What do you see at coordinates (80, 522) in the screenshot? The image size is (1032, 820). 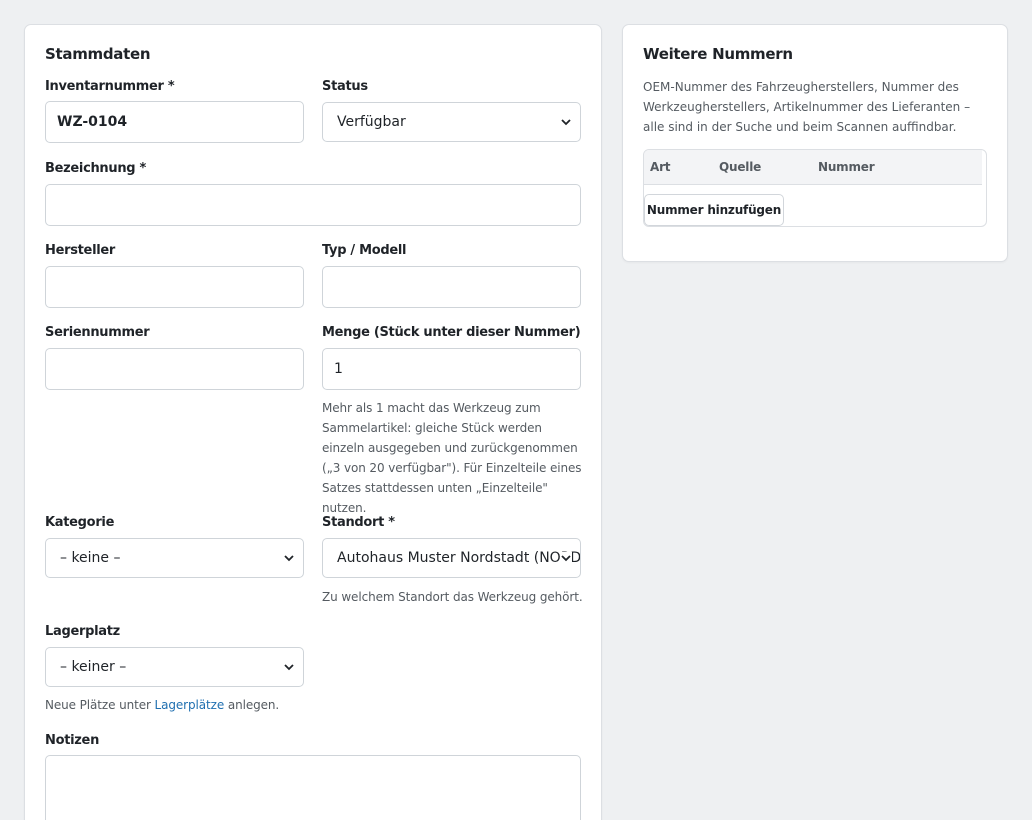 I see `kategorie-label: Kategorie` at bounding box center [80, 522].